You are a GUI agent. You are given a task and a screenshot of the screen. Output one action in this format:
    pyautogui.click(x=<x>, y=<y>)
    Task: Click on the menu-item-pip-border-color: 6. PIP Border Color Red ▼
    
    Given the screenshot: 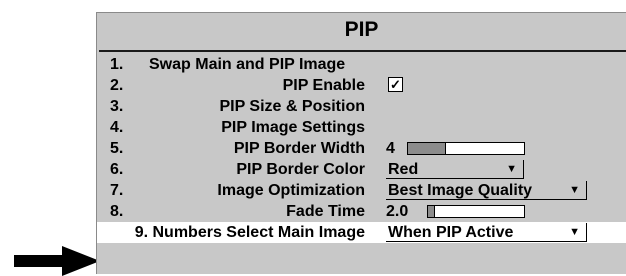 What is the action you would take?
    pyautogui.click(x=361, y=169)
    